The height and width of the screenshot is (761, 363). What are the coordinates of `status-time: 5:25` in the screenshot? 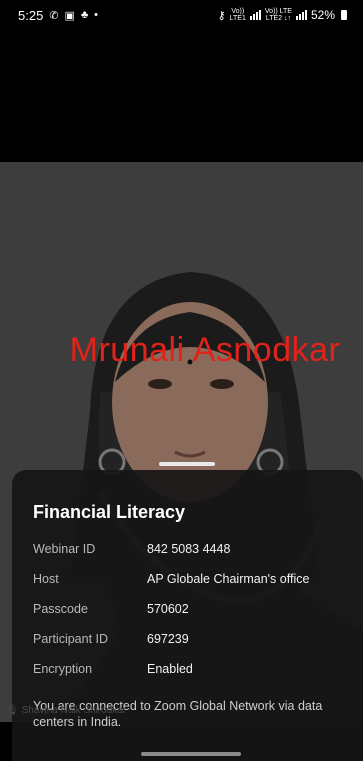 It's located at (31, 15).